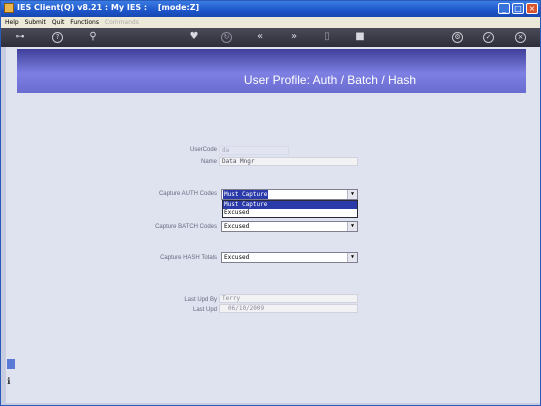 The width and height of the screenshot is (541, 406). What do you see at coordinates (208, 162) in the screenshot?
I see `name-label: Name` at bounding box center [208, 162].